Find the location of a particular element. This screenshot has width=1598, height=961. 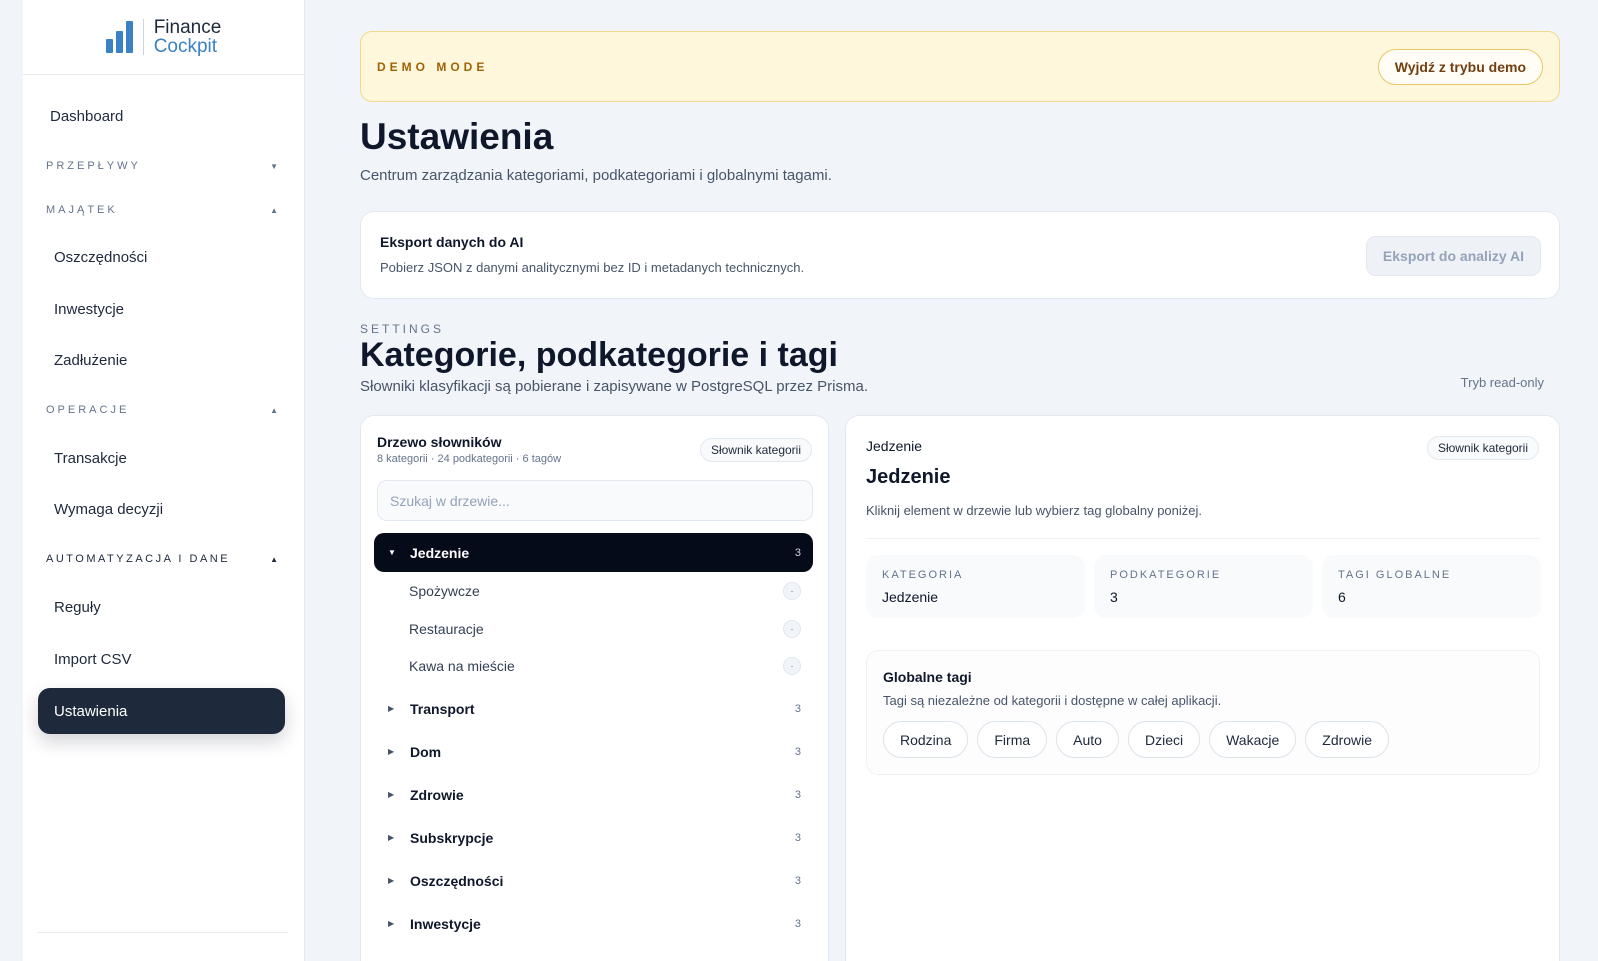

sidebar-item-dashboard: Dashboard is located at coordinates (161, 116).